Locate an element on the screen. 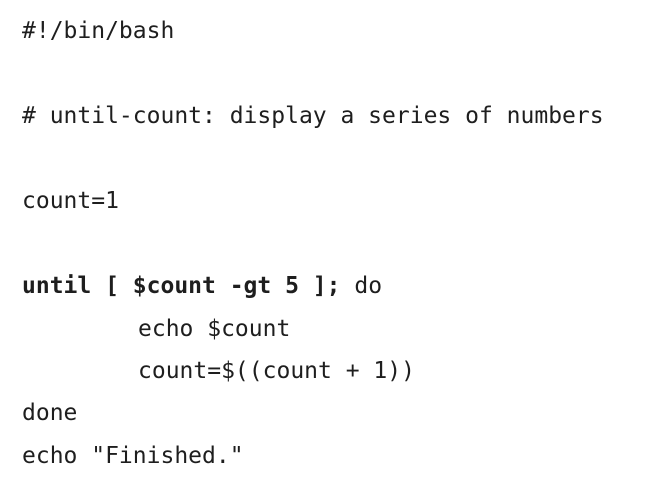  code-line-increment: count=$((count + 1)) is located at coordinates (276, 371).